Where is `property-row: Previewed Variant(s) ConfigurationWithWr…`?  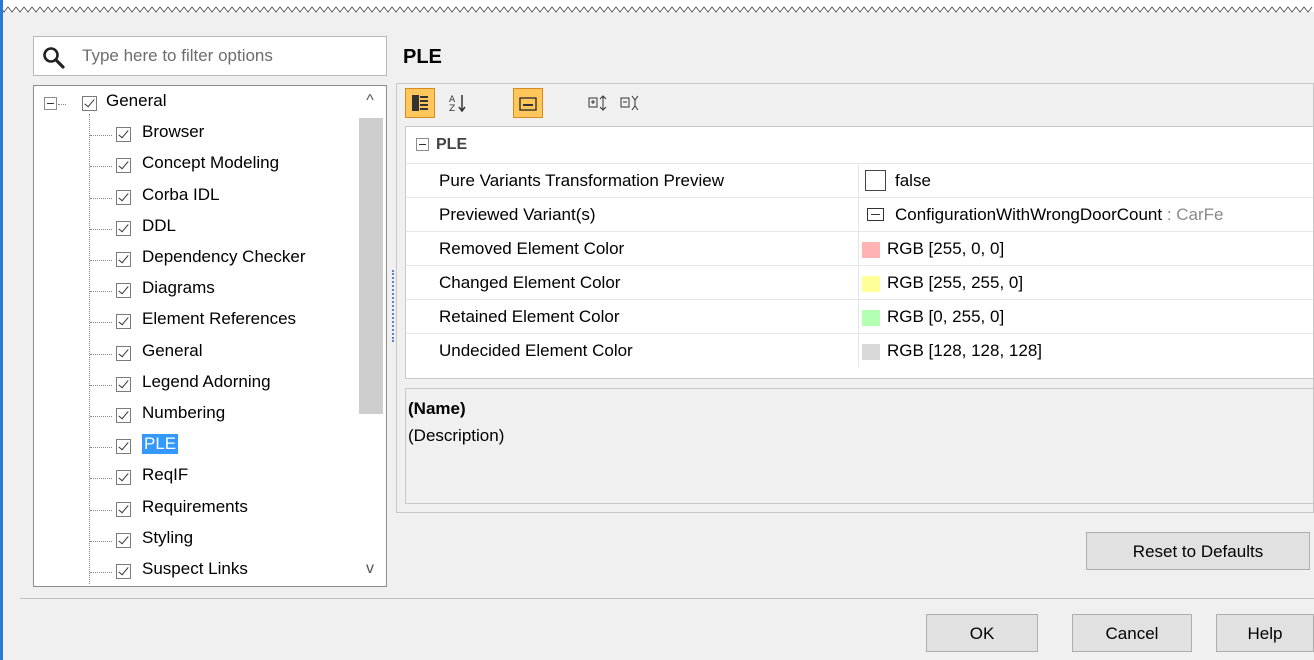 property-row: Previewed Variant(s) ConfigurationWithWr… is located at coordinates (859, 214).